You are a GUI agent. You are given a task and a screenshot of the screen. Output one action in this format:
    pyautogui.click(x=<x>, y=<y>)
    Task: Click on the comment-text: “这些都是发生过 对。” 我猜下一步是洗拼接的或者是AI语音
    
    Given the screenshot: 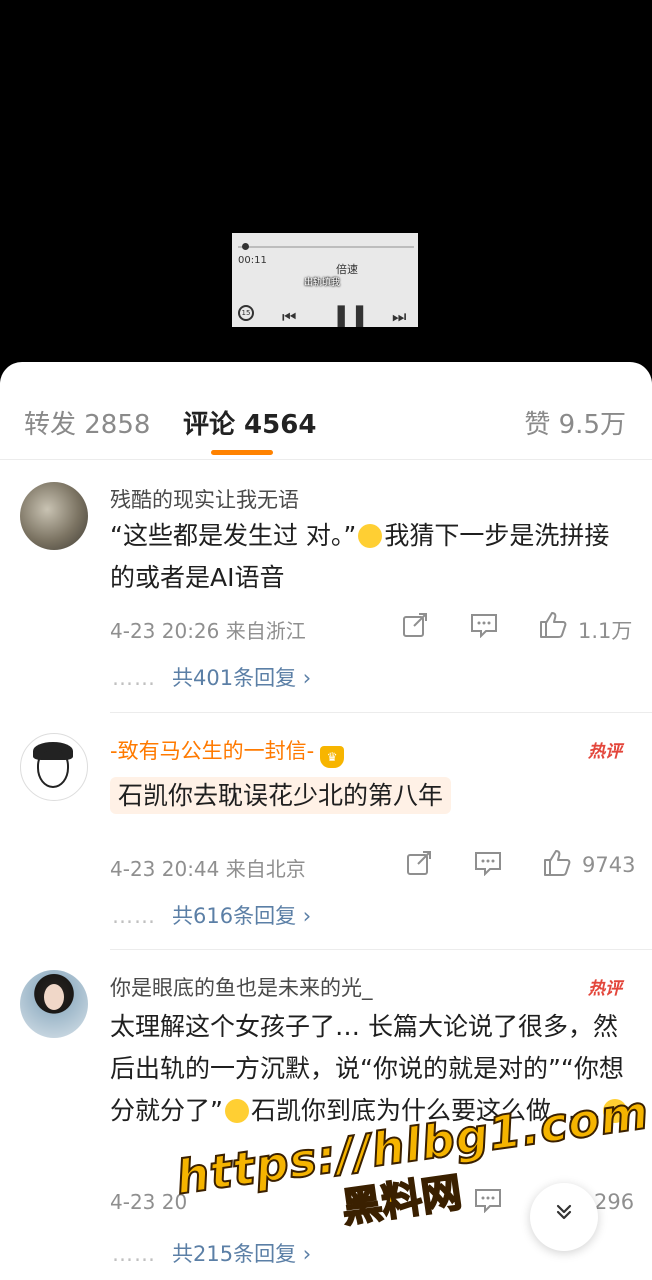 What is the action you would take?
    pyautogui.click(x=370, y=557)
    